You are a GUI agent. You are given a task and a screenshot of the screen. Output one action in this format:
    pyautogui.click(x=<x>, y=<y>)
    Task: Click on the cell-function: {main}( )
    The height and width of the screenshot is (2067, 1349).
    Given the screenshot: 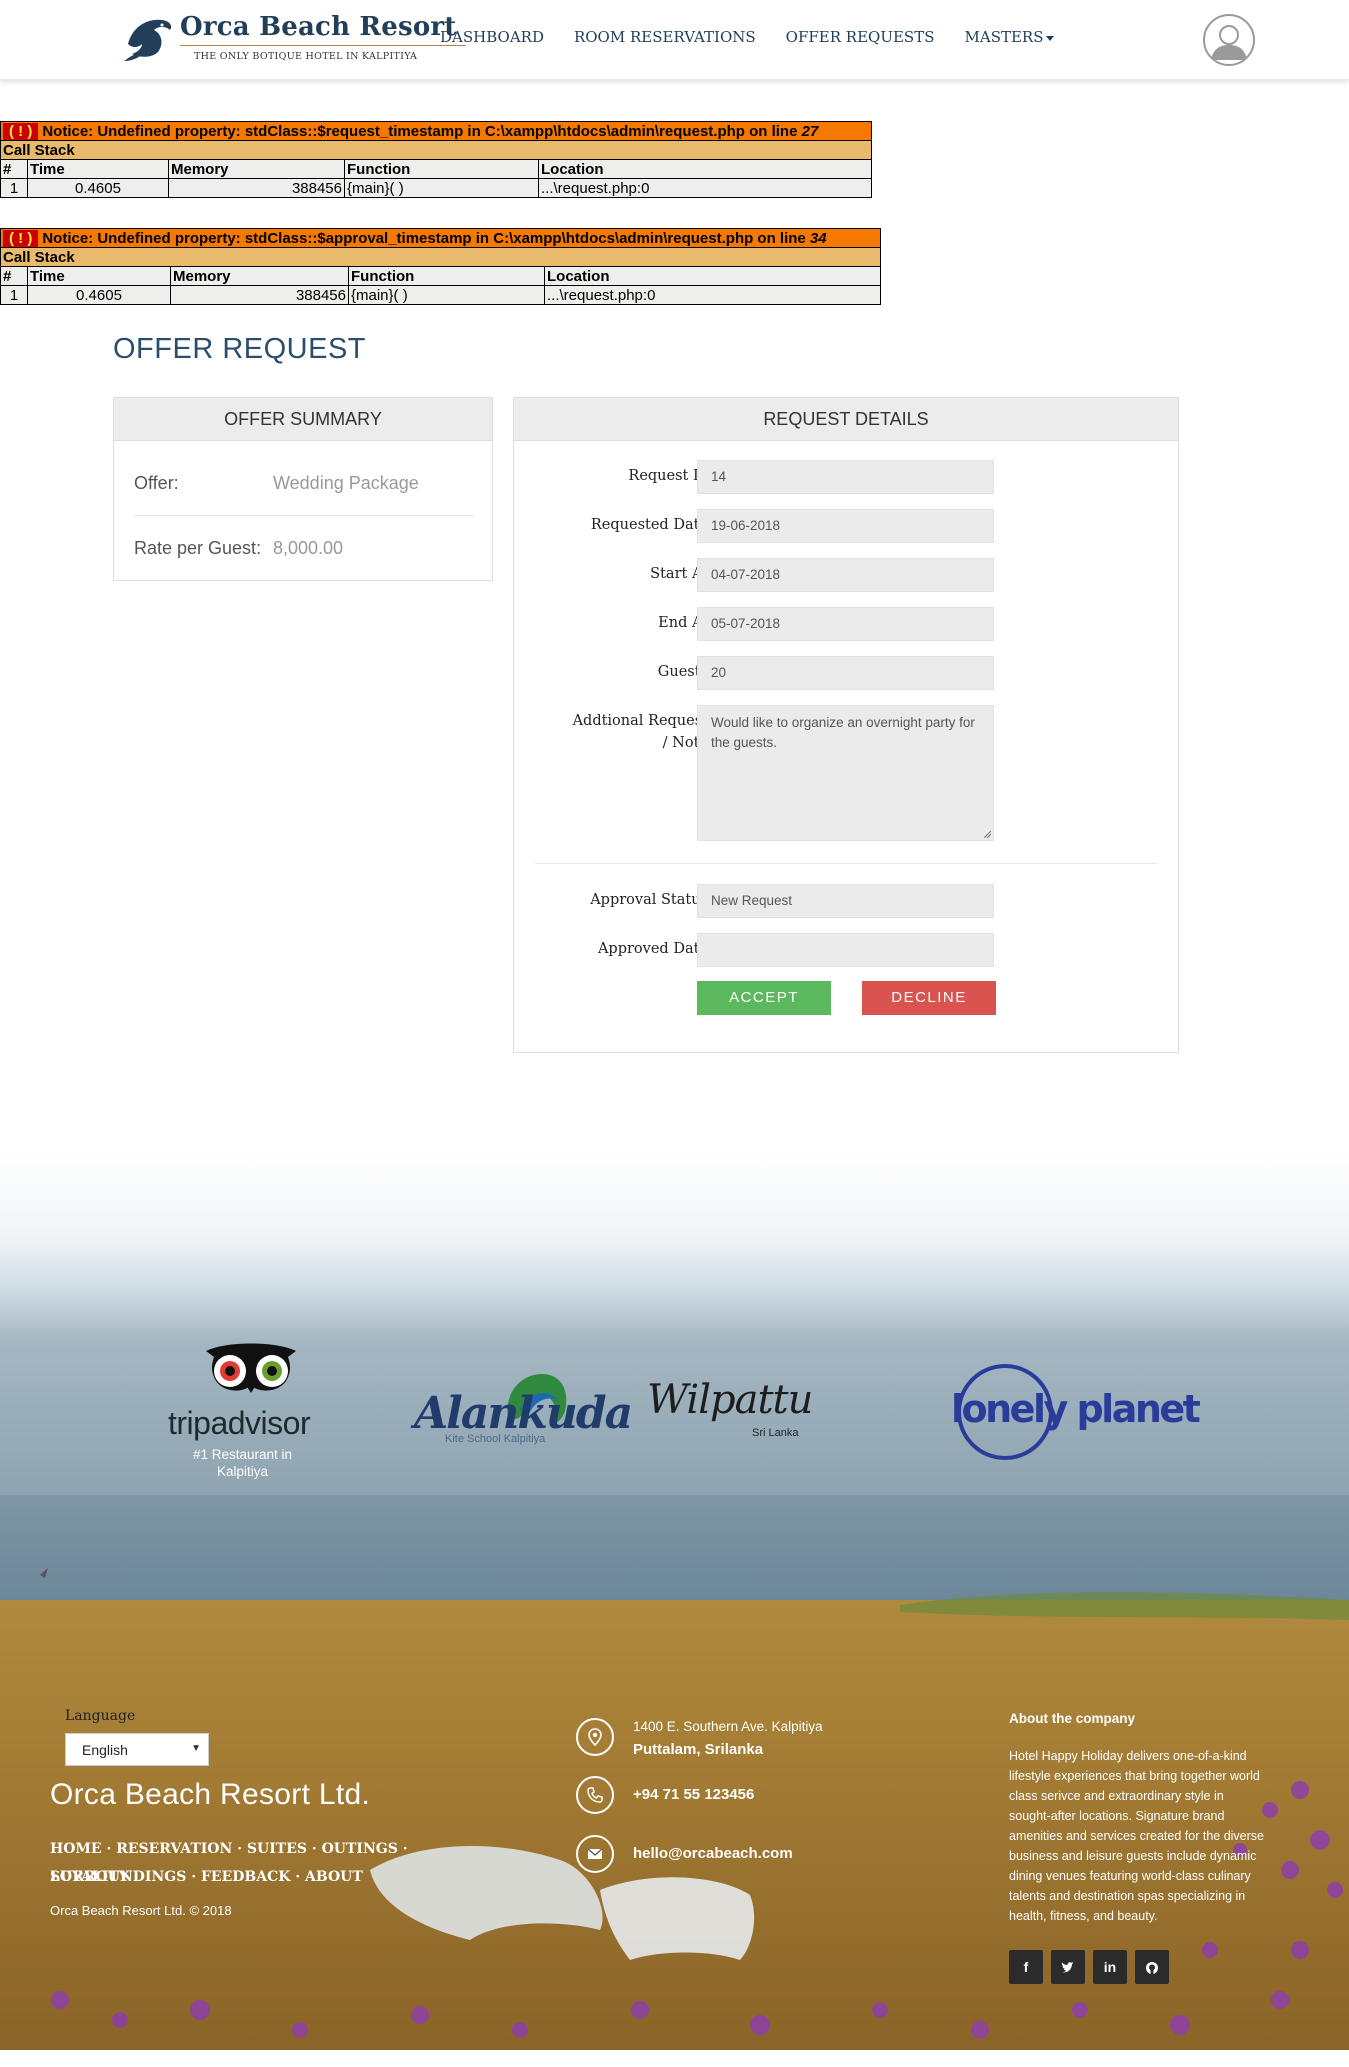 What is the action you would take?
    pyautogui.click(x=446, y=295)
    